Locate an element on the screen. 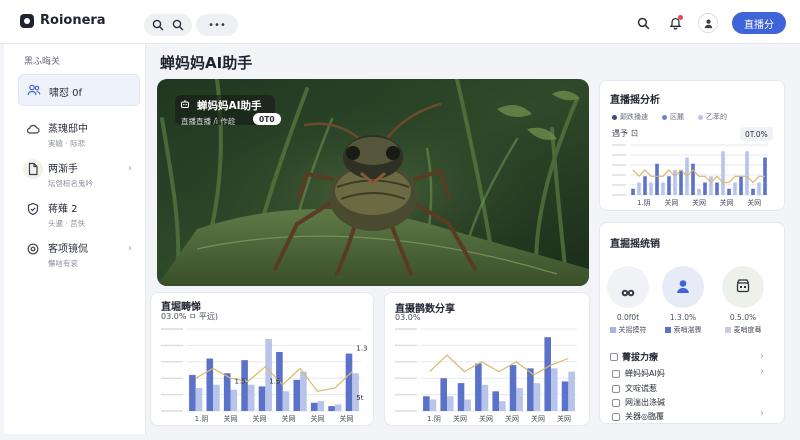 The image size is (800, 440). legend-dot is located at coordinates (700, 117).